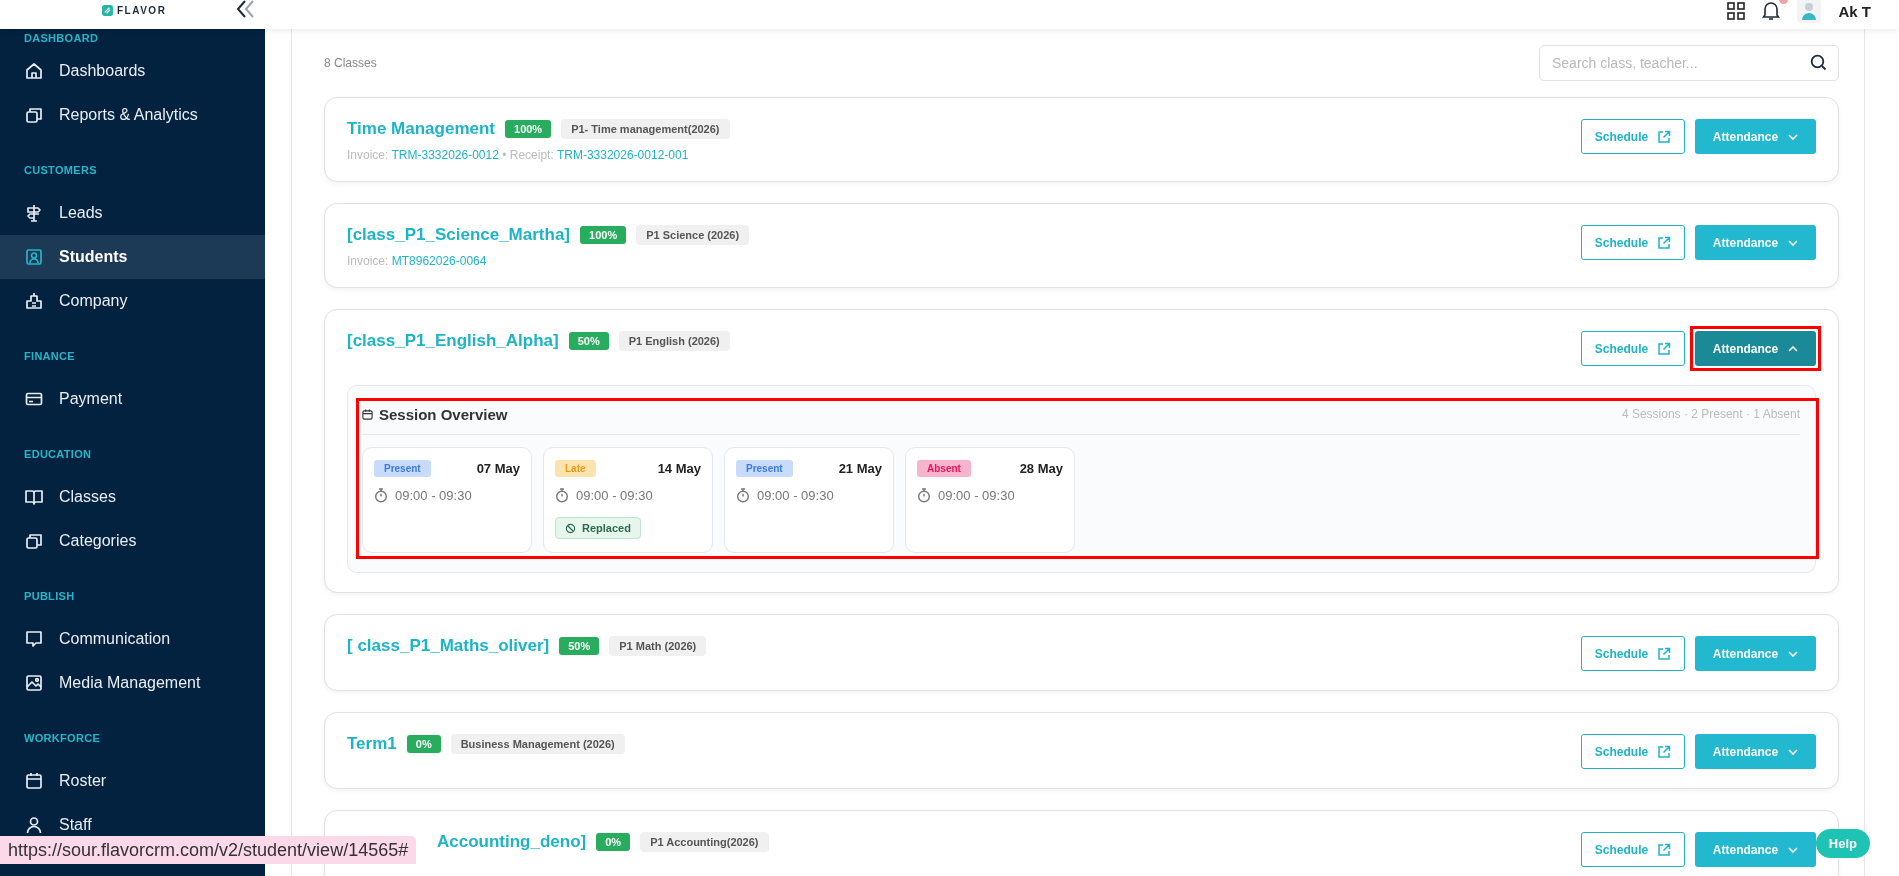 The height and width of the screenshot is (876, 1899). I want to click on help-button: Help, so click(1842, 843).